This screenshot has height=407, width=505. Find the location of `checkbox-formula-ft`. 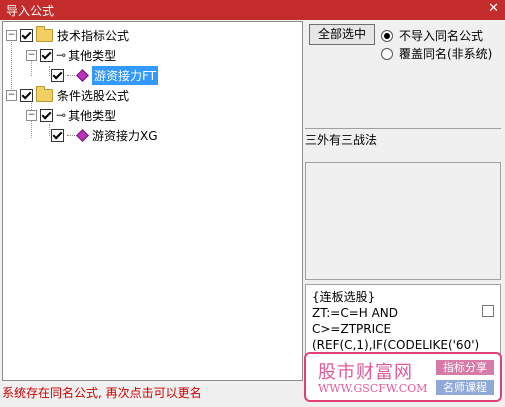

checkbox-formula-ft is located at coordinates (57, 75).